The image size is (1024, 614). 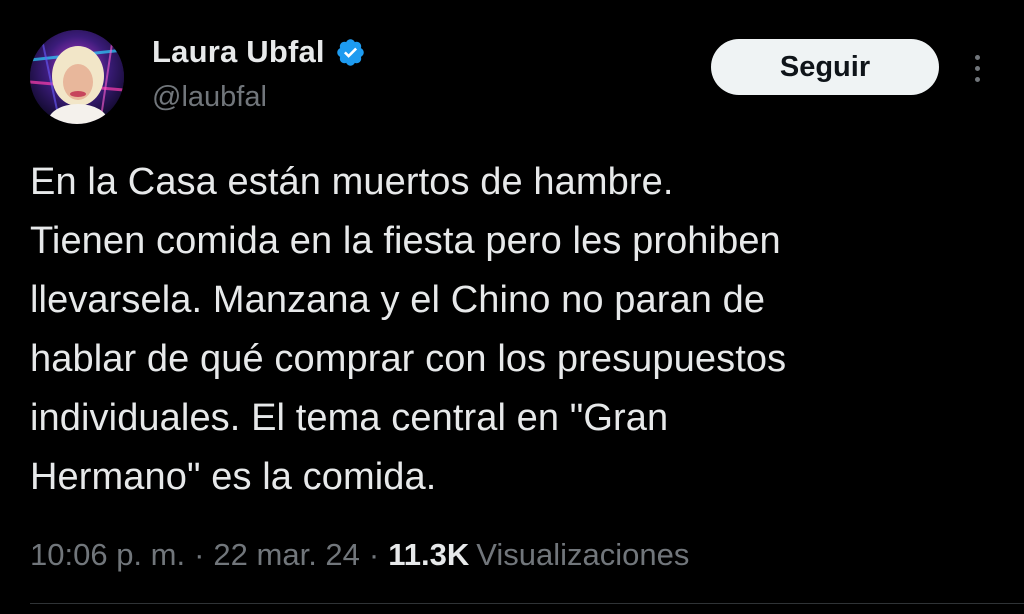 What do you see at coordinates (825, 67) in the screenshot?
I see `follow-button: Seguir` at bounding box center [825, 67].